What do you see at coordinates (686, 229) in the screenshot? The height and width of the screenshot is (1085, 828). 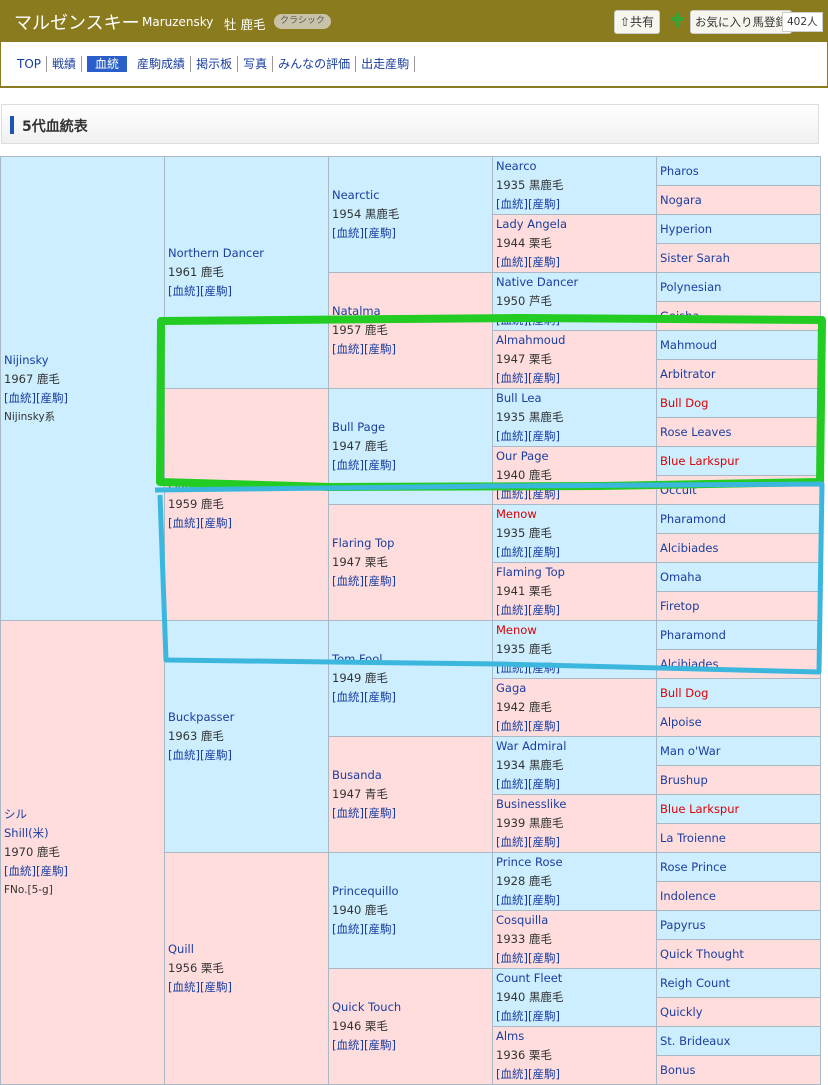 I see `ancestor-name: Hyperion` at bounding box center [686, 229].